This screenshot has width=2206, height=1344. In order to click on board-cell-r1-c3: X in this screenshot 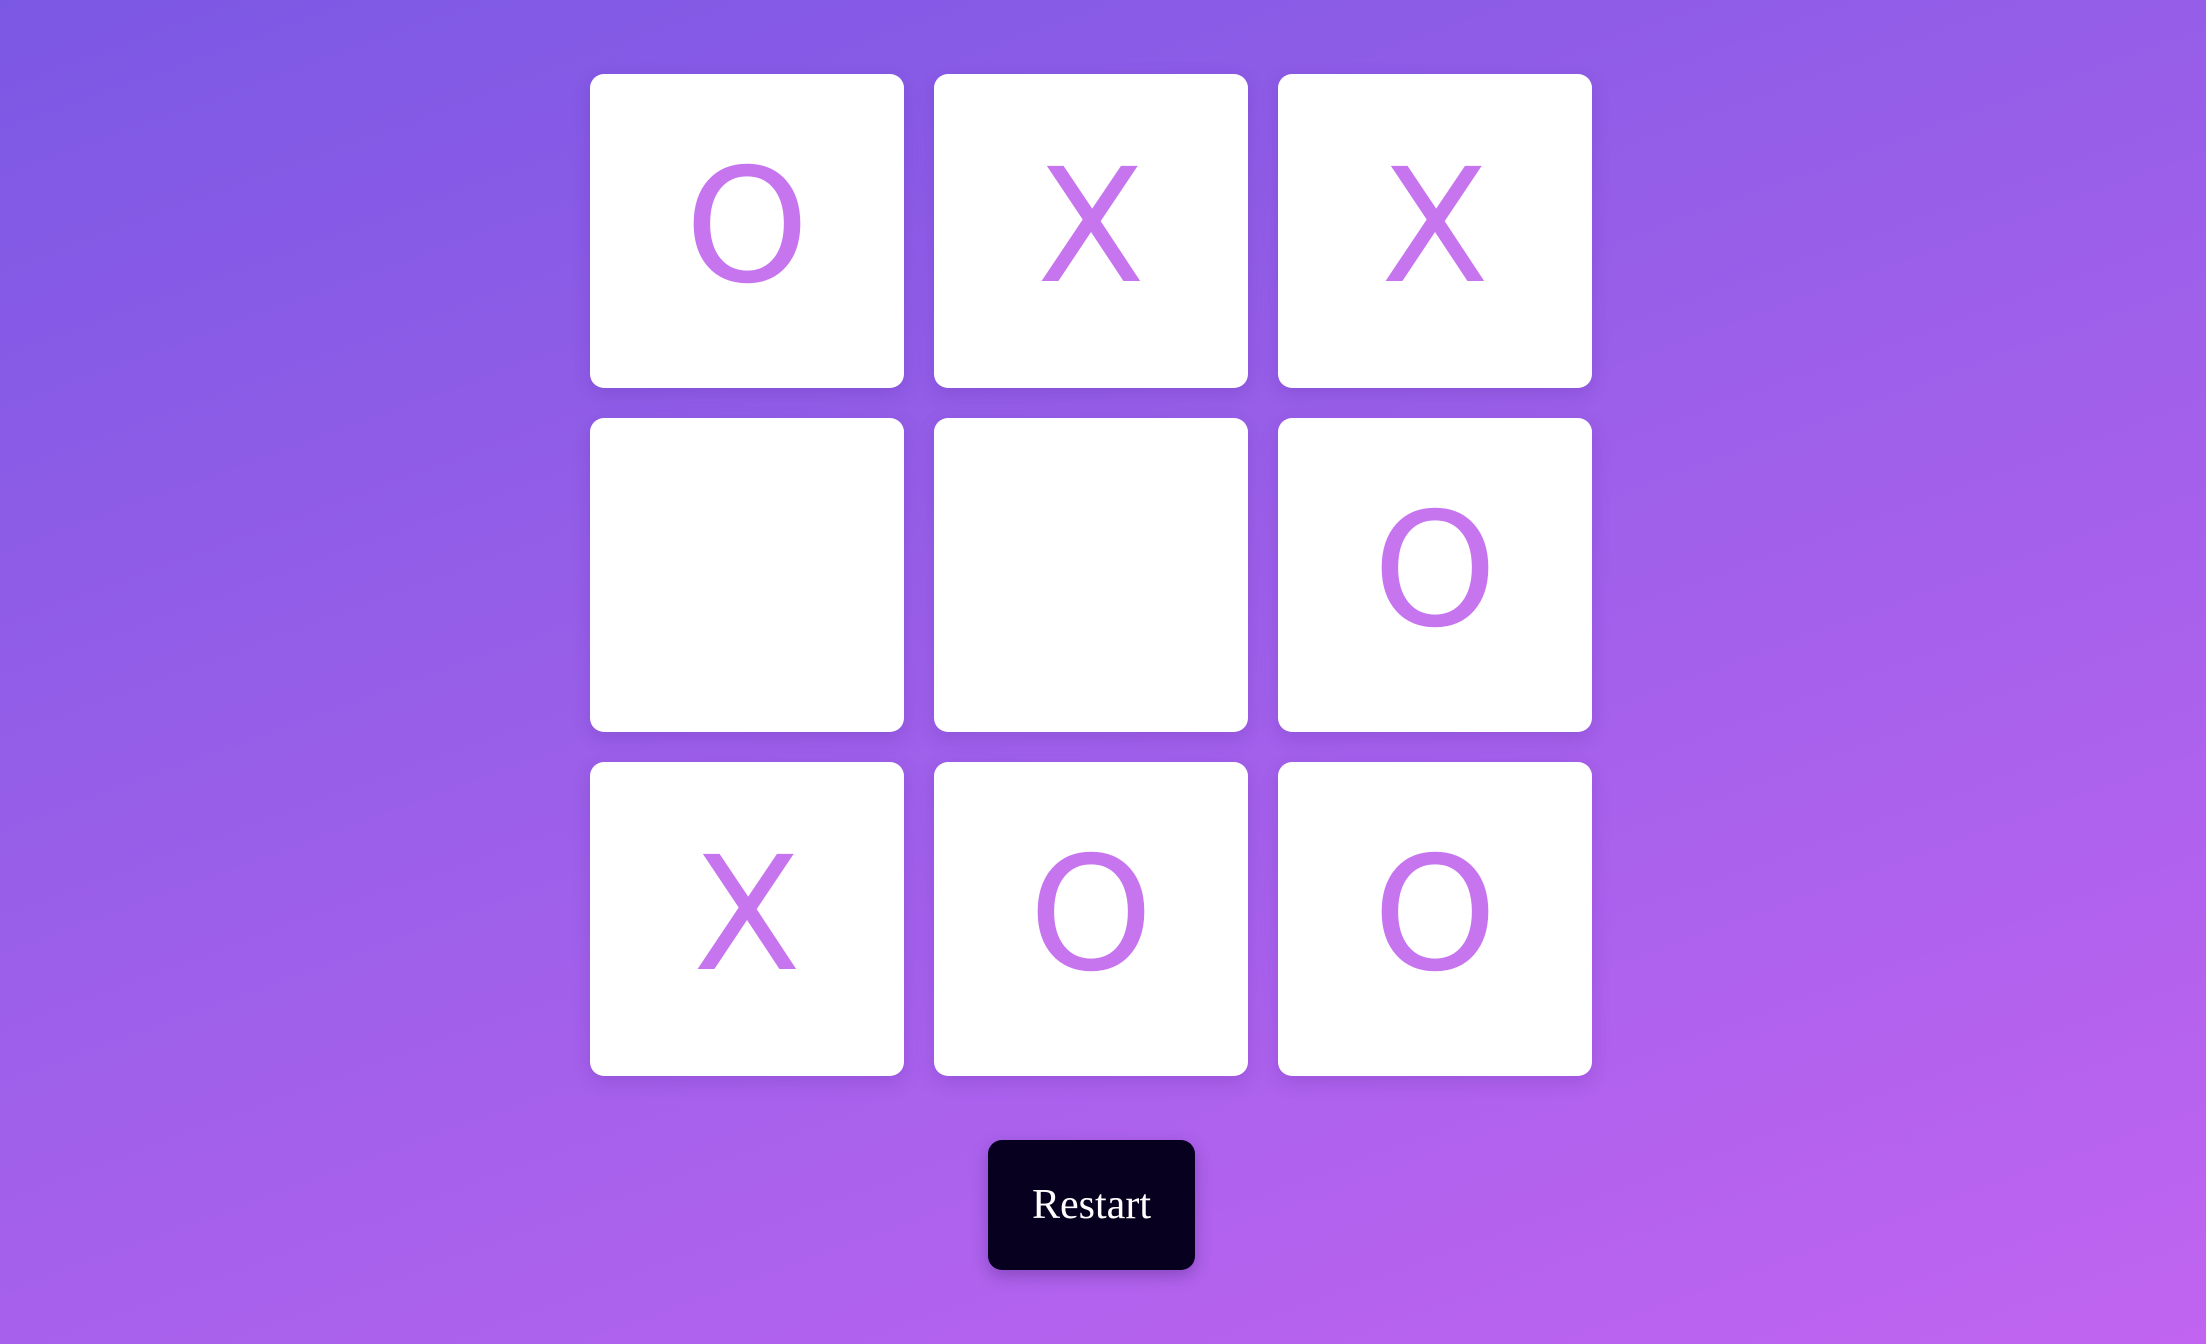, I will do `click(1435, 231)`.